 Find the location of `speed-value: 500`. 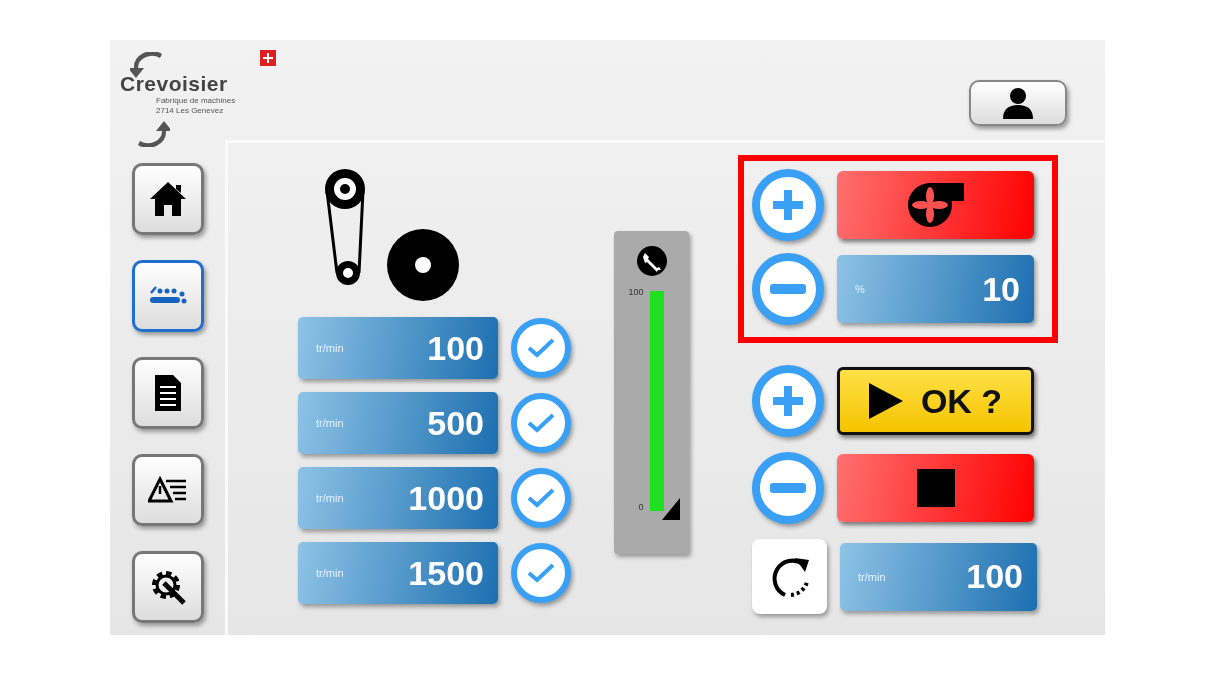

speed-value: 500 is located at coordinates (455, 423).